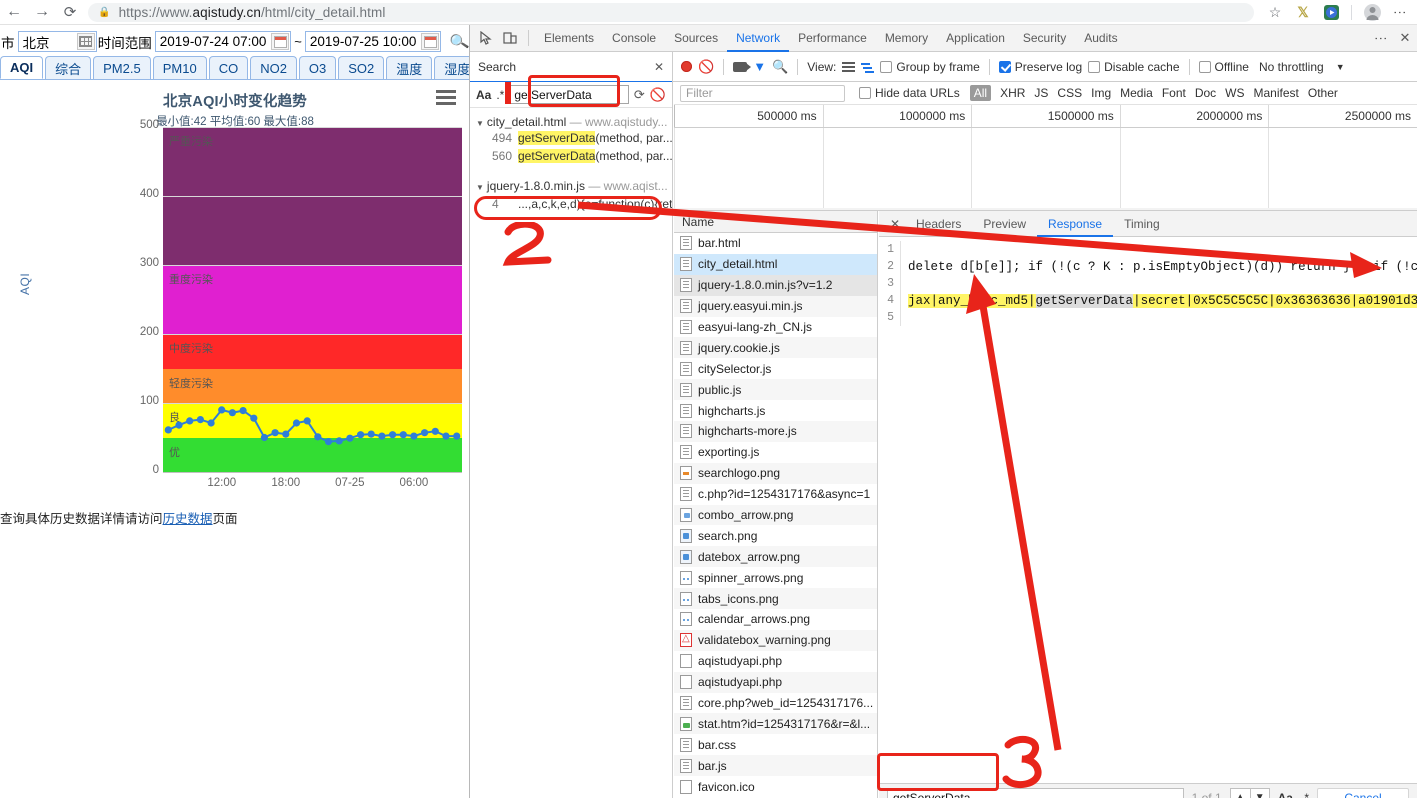 The width and height of the screenshot is (1417, 798). Describe the element at coordinates (1174, 93) in the screenshot. I see `filter-type-font: Font` at that location.